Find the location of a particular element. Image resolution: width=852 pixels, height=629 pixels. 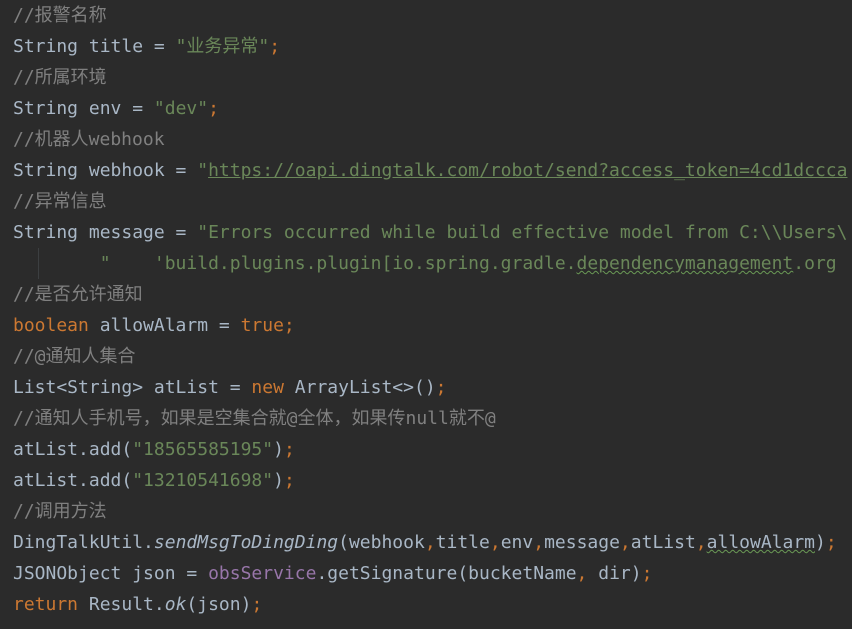

code-token: "业务异常" is located at coordinates (222, 46).